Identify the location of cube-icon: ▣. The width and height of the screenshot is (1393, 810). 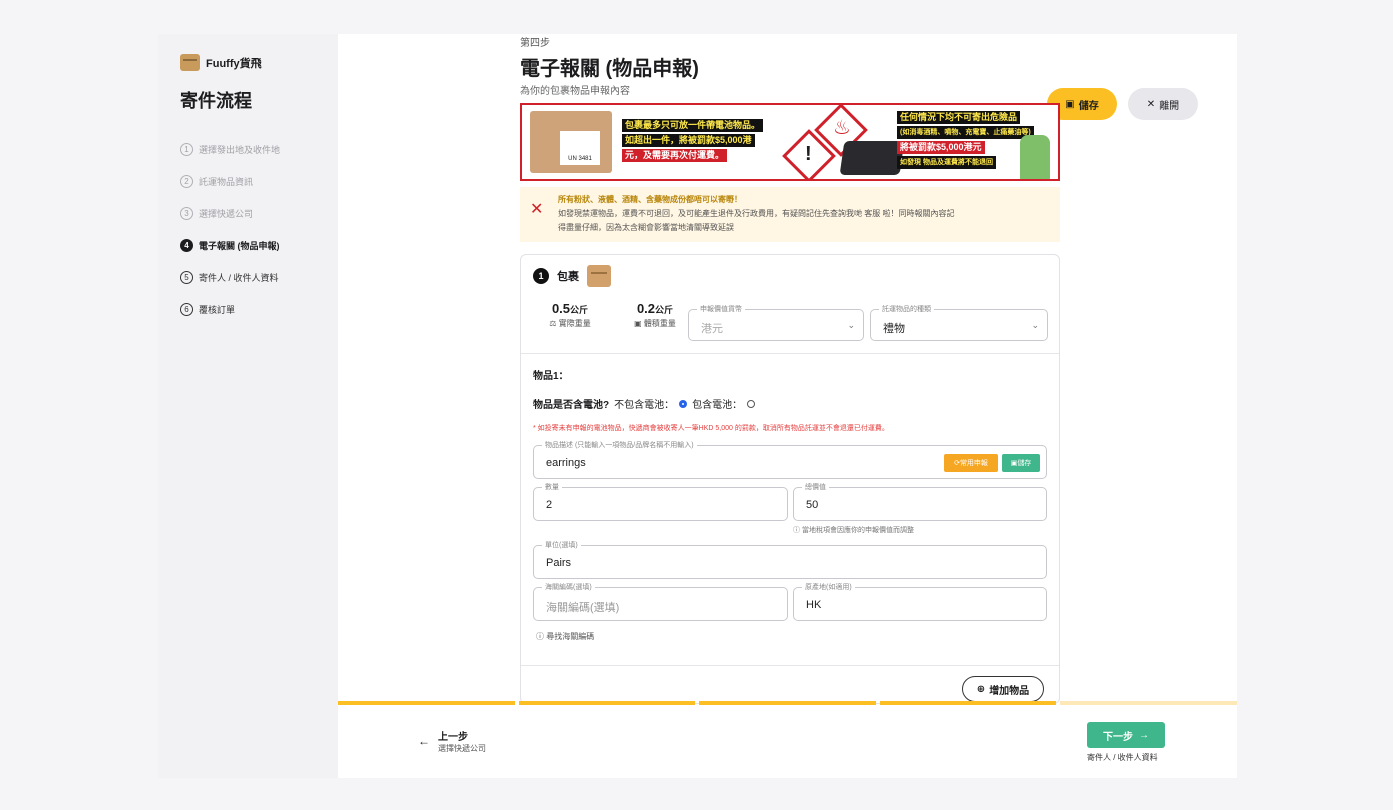
(639, 323).